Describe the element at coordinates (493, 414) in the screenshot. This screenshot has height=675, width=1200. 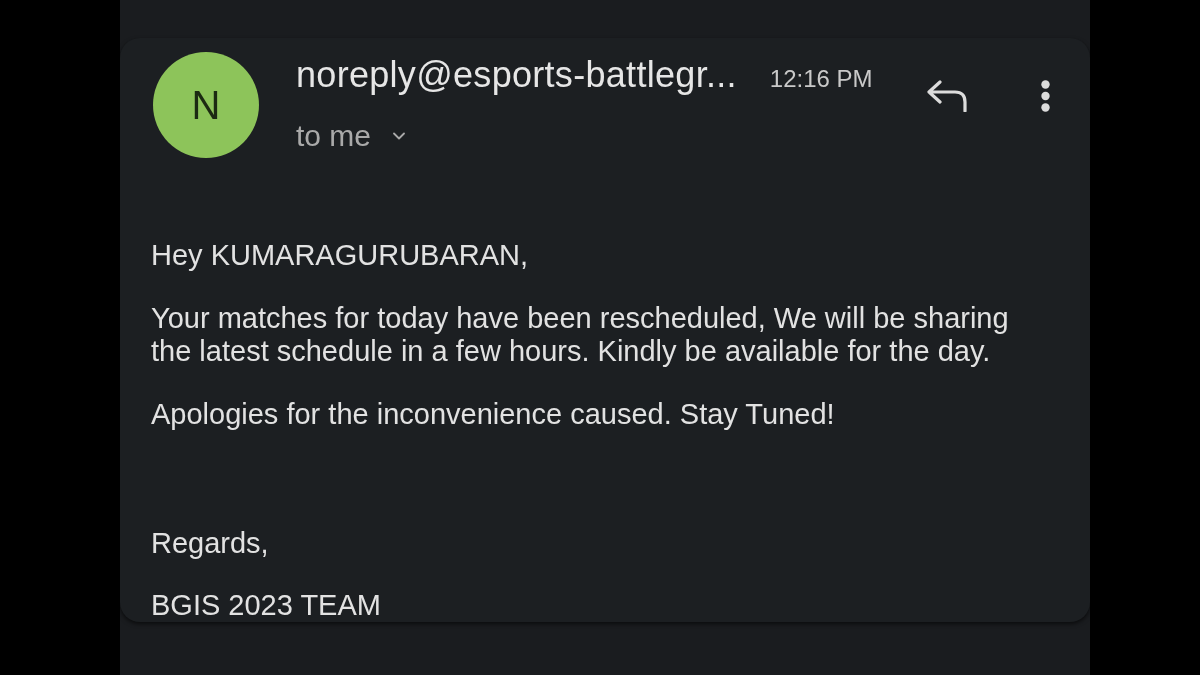
I see `body-paragraph: Apologies for the inconvenience caused. Stay Tuned!` at that location.